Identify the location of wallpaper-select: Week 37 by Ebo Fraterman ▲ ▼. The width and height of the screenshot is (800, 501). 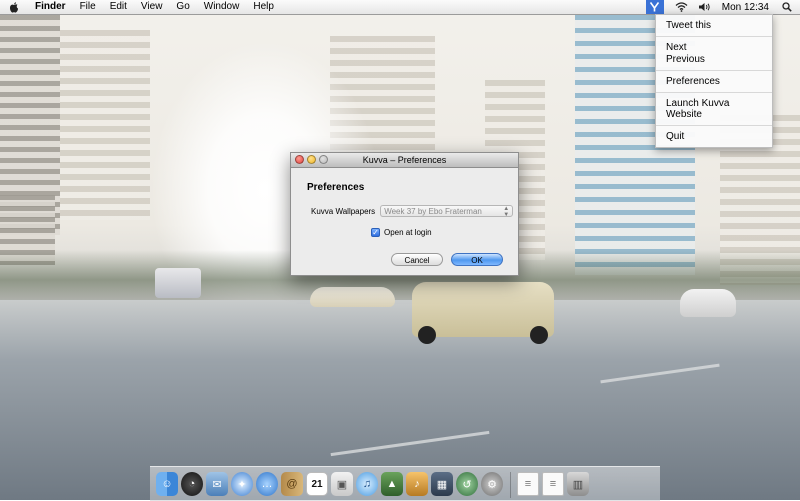
(447, 211).